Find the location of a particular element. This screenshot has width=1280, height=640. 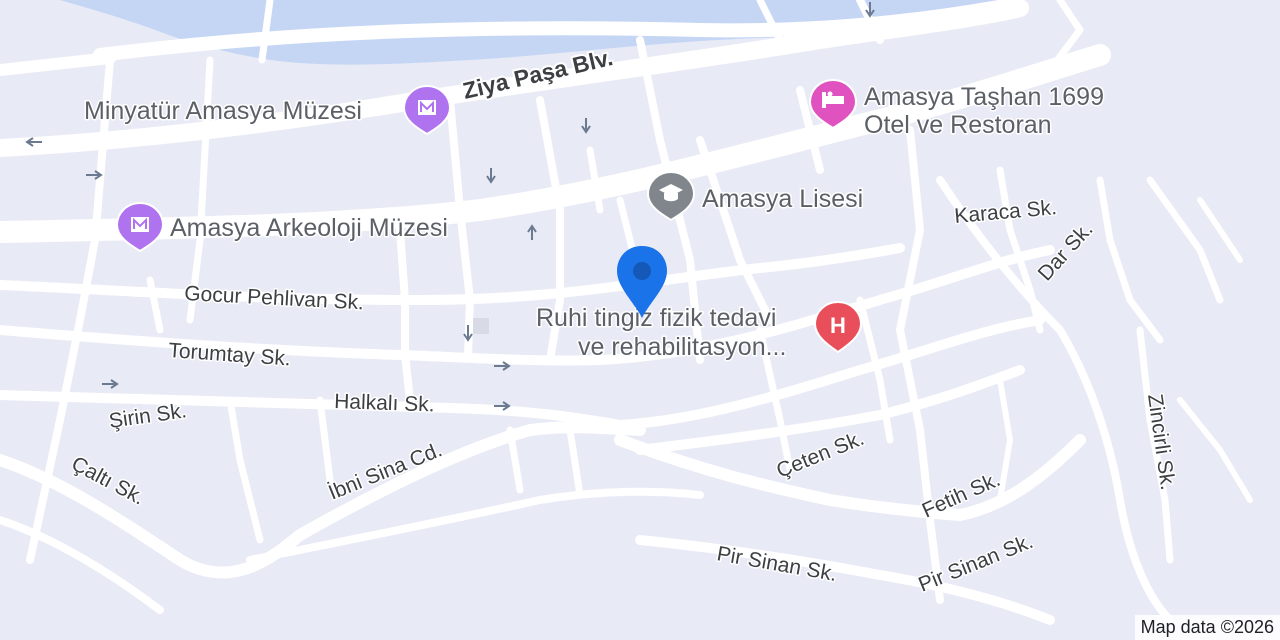

school-icon is located at coordinates (671, 196).